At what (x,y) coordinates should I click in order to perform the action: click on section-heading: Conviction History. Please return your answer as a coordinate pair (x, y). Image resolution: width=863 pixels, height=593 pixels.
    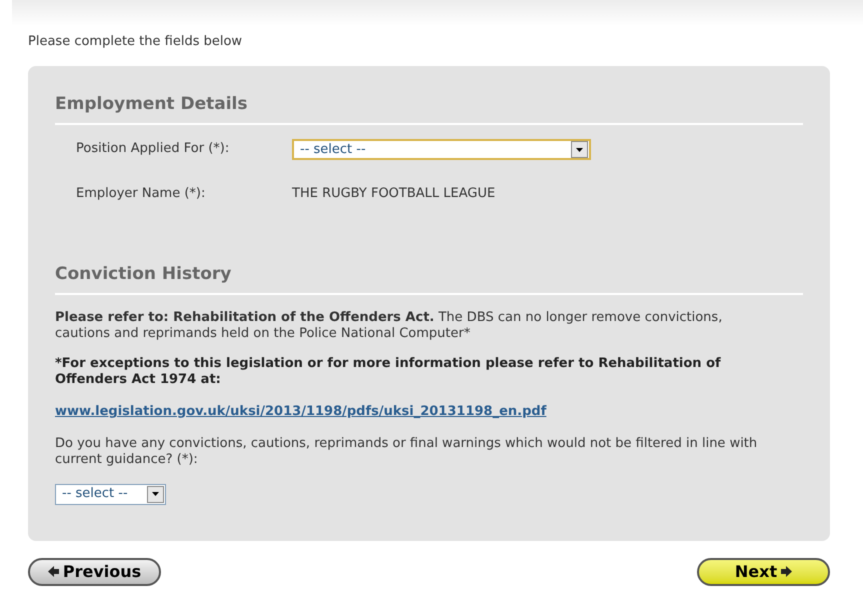
    Looking at the image, I should click on (429, 278).